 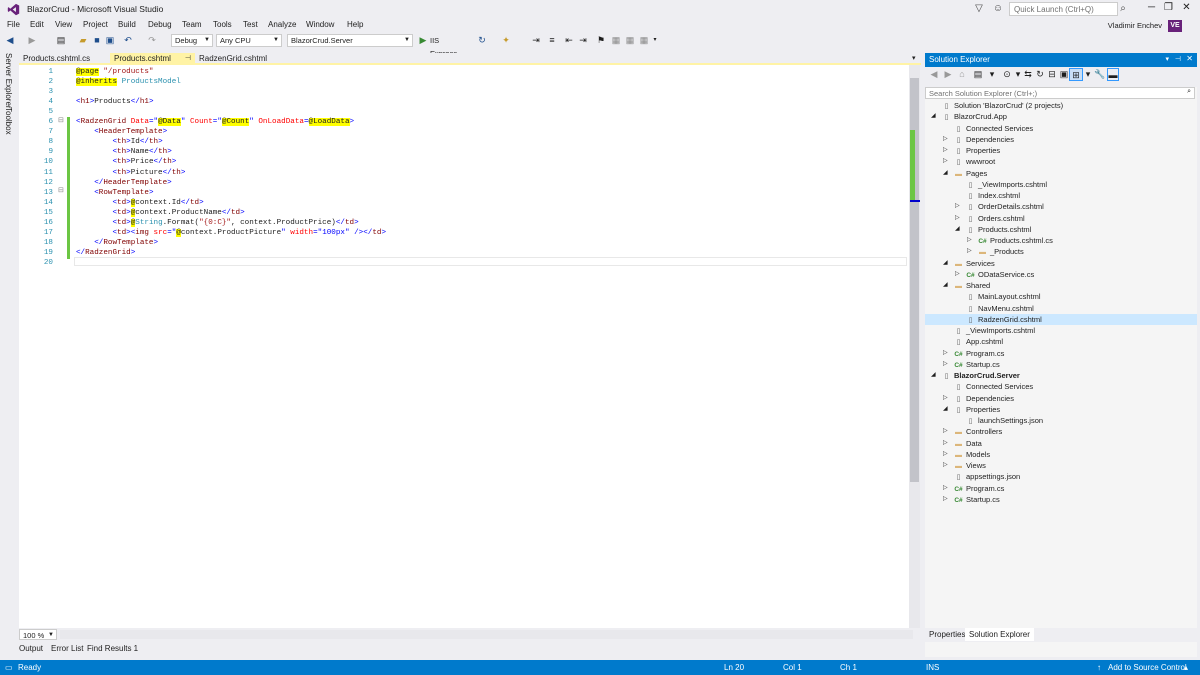 I want to click on tree-node: ◢ ▯ BlazorCrud.Server, so click(x=1061, y=375).